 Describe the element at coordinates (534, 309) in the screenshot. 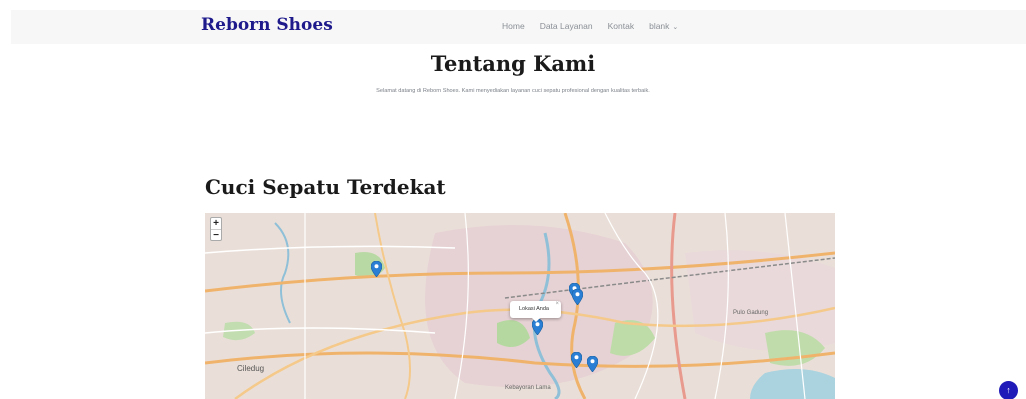

I see `popup-text: Lokasi Anda` at that location.